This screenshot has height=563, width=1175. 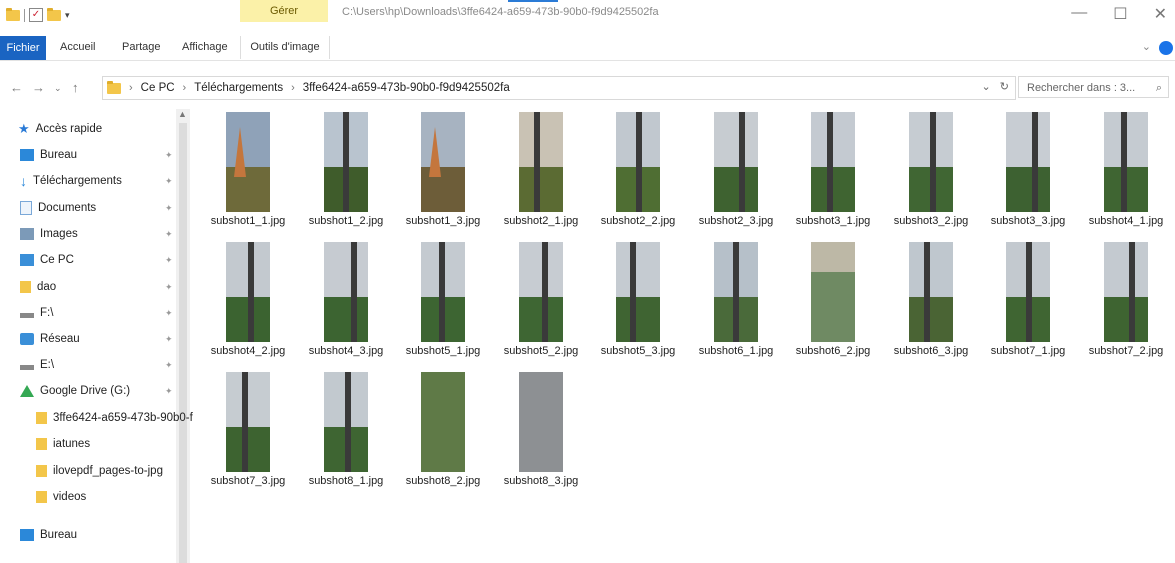 I want to click on file-item: subshot1_1.jpg, so click(x=248, y=173).